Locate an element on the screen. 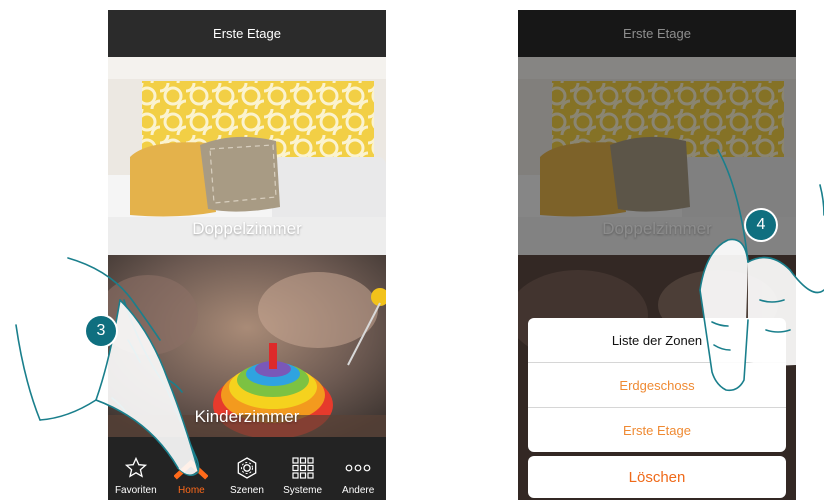  bottom-nav: Favoriten Home Szenen Systeme Andere is located at coordinates (247, 468).